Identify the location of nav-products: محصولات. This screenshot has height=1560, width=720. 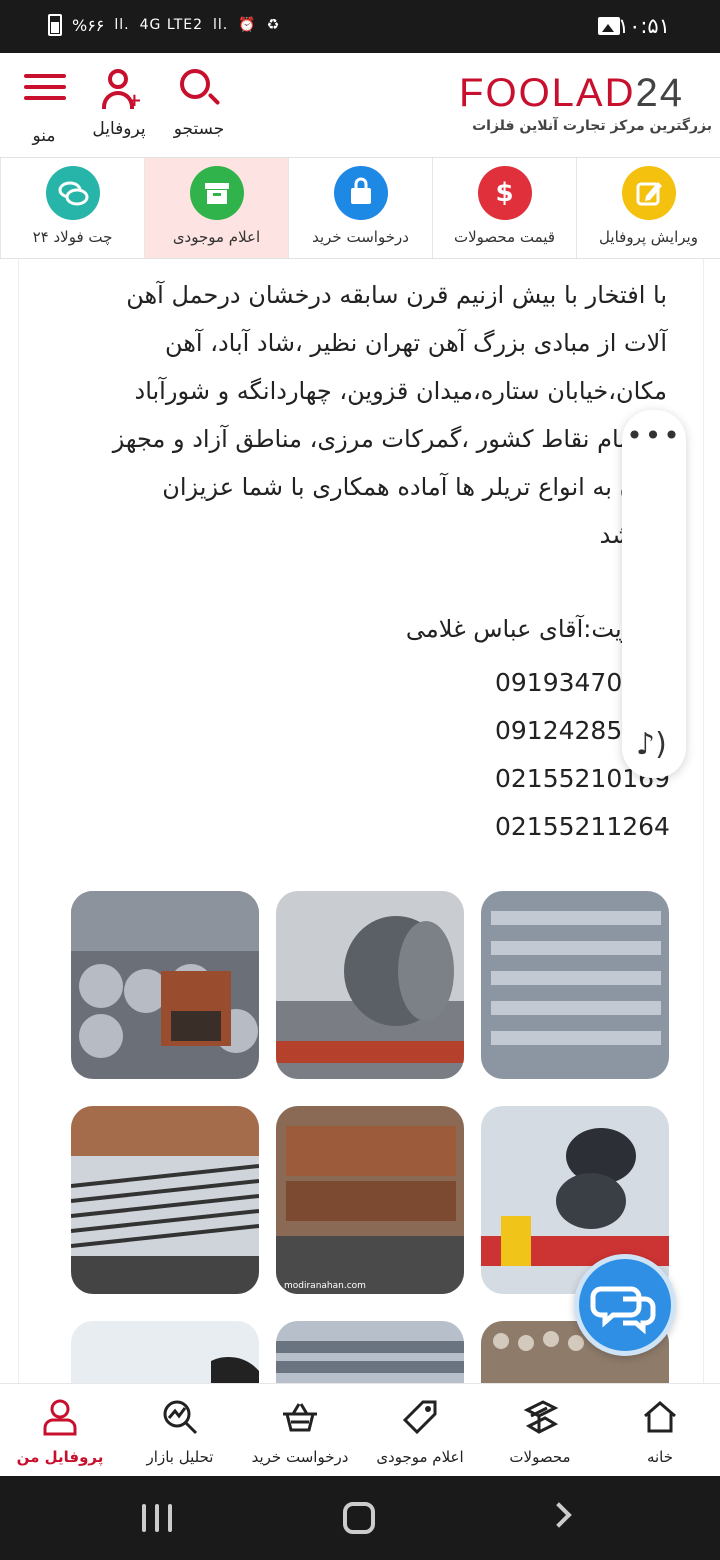
(540, 1430).